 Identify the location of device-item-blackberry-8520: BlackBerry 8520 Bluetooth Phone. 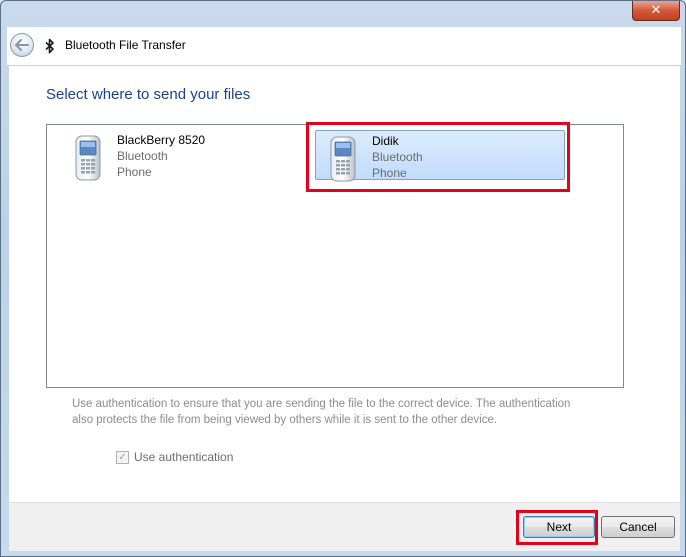
(186, 155).